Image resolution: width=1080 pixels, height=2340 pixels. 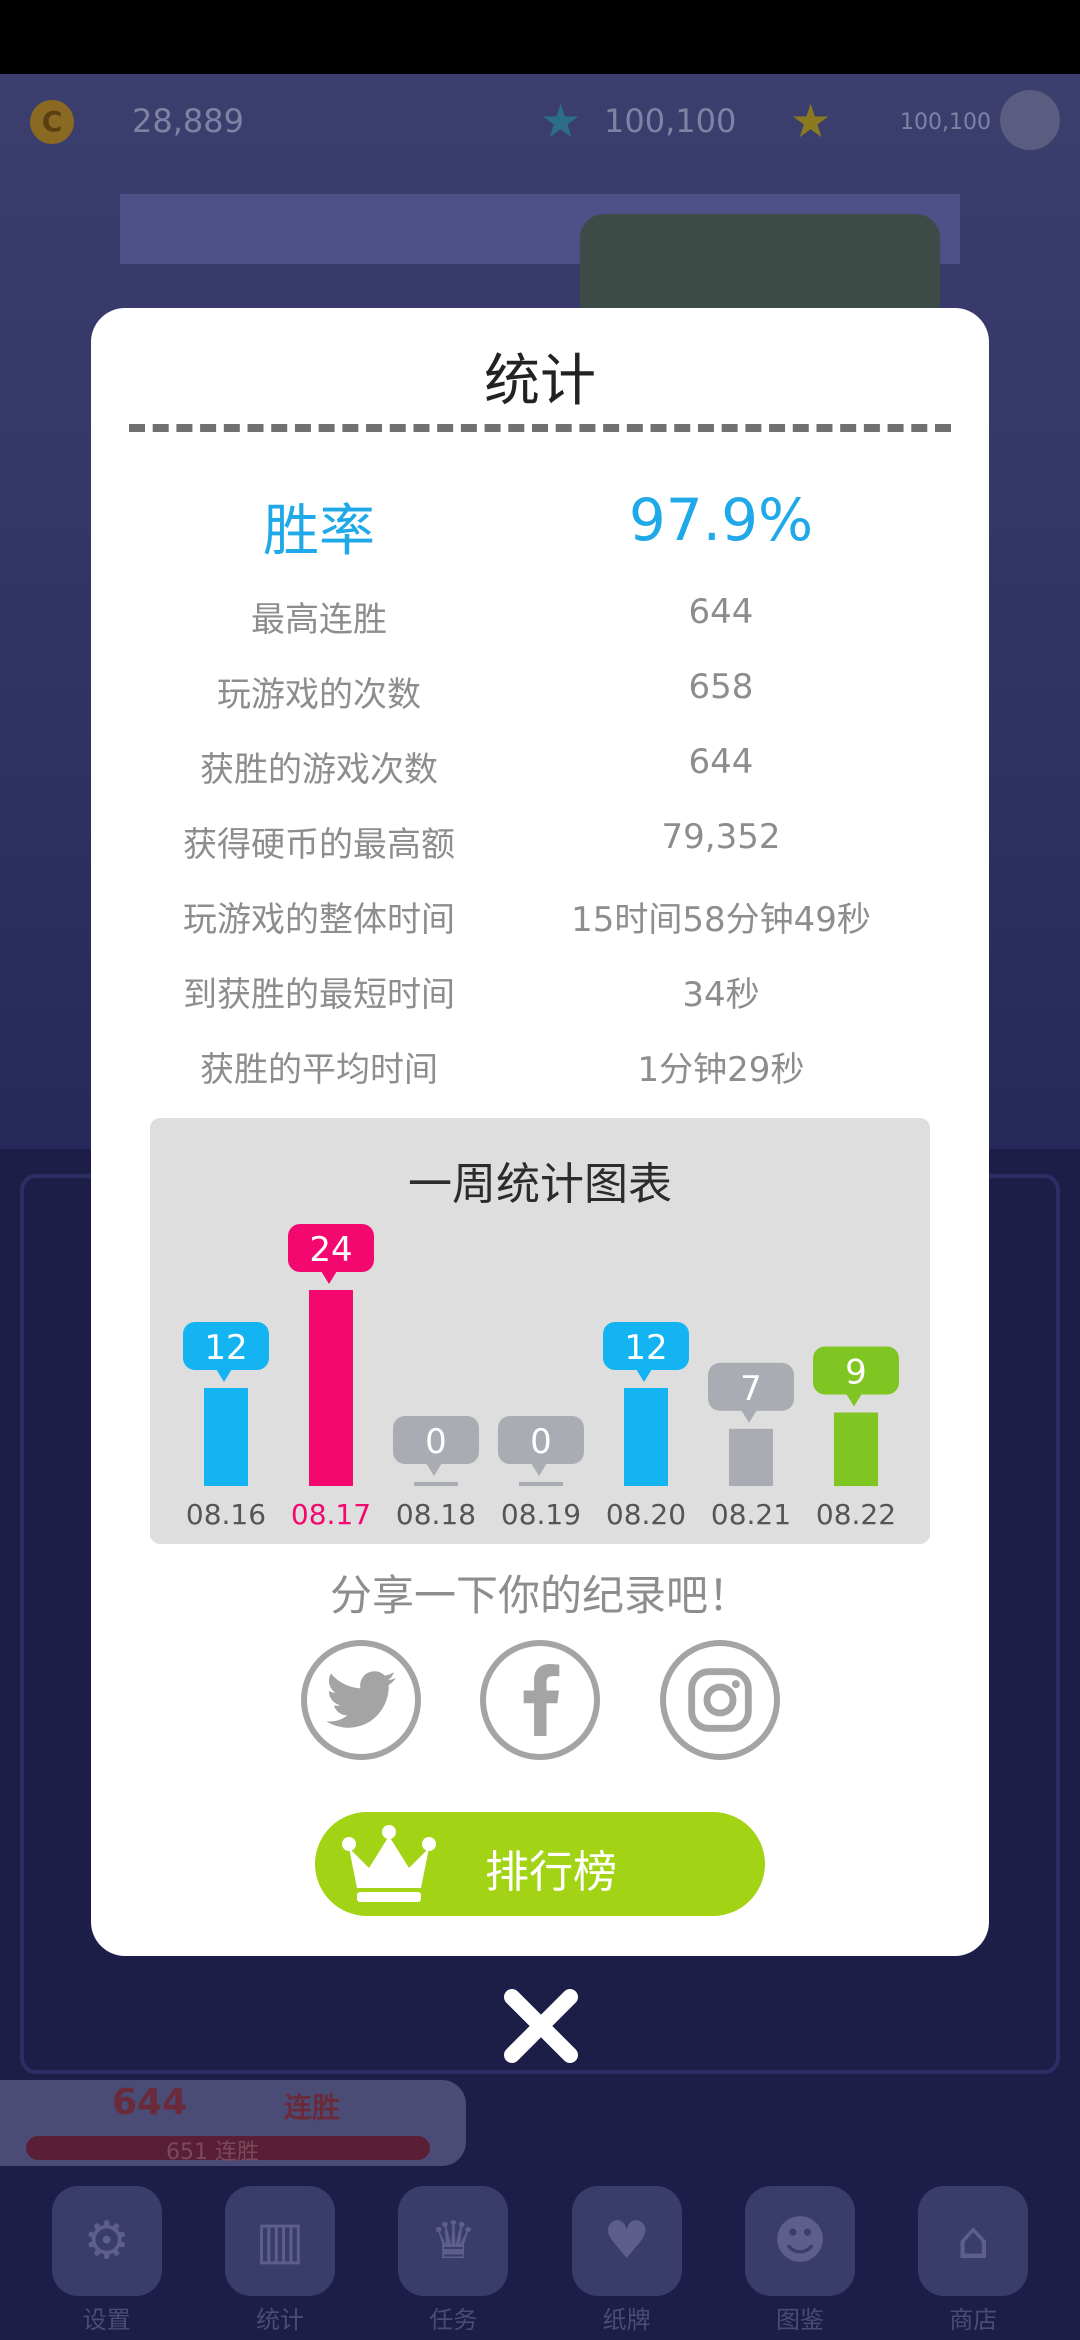 I want to click on leaderboard-button: 排行榜, so click(x=540, y=1864).